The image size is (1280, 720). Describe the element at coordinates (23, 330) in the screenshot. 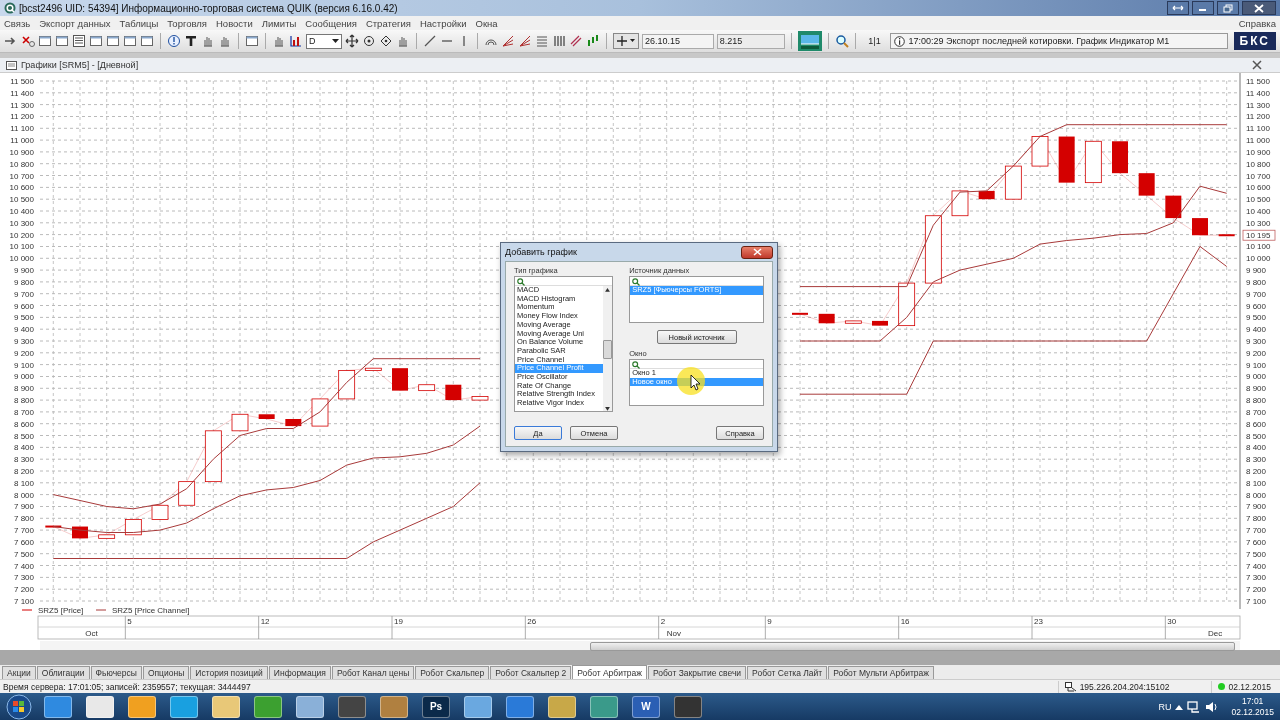

I see `axis-label: 9 400` at that location.